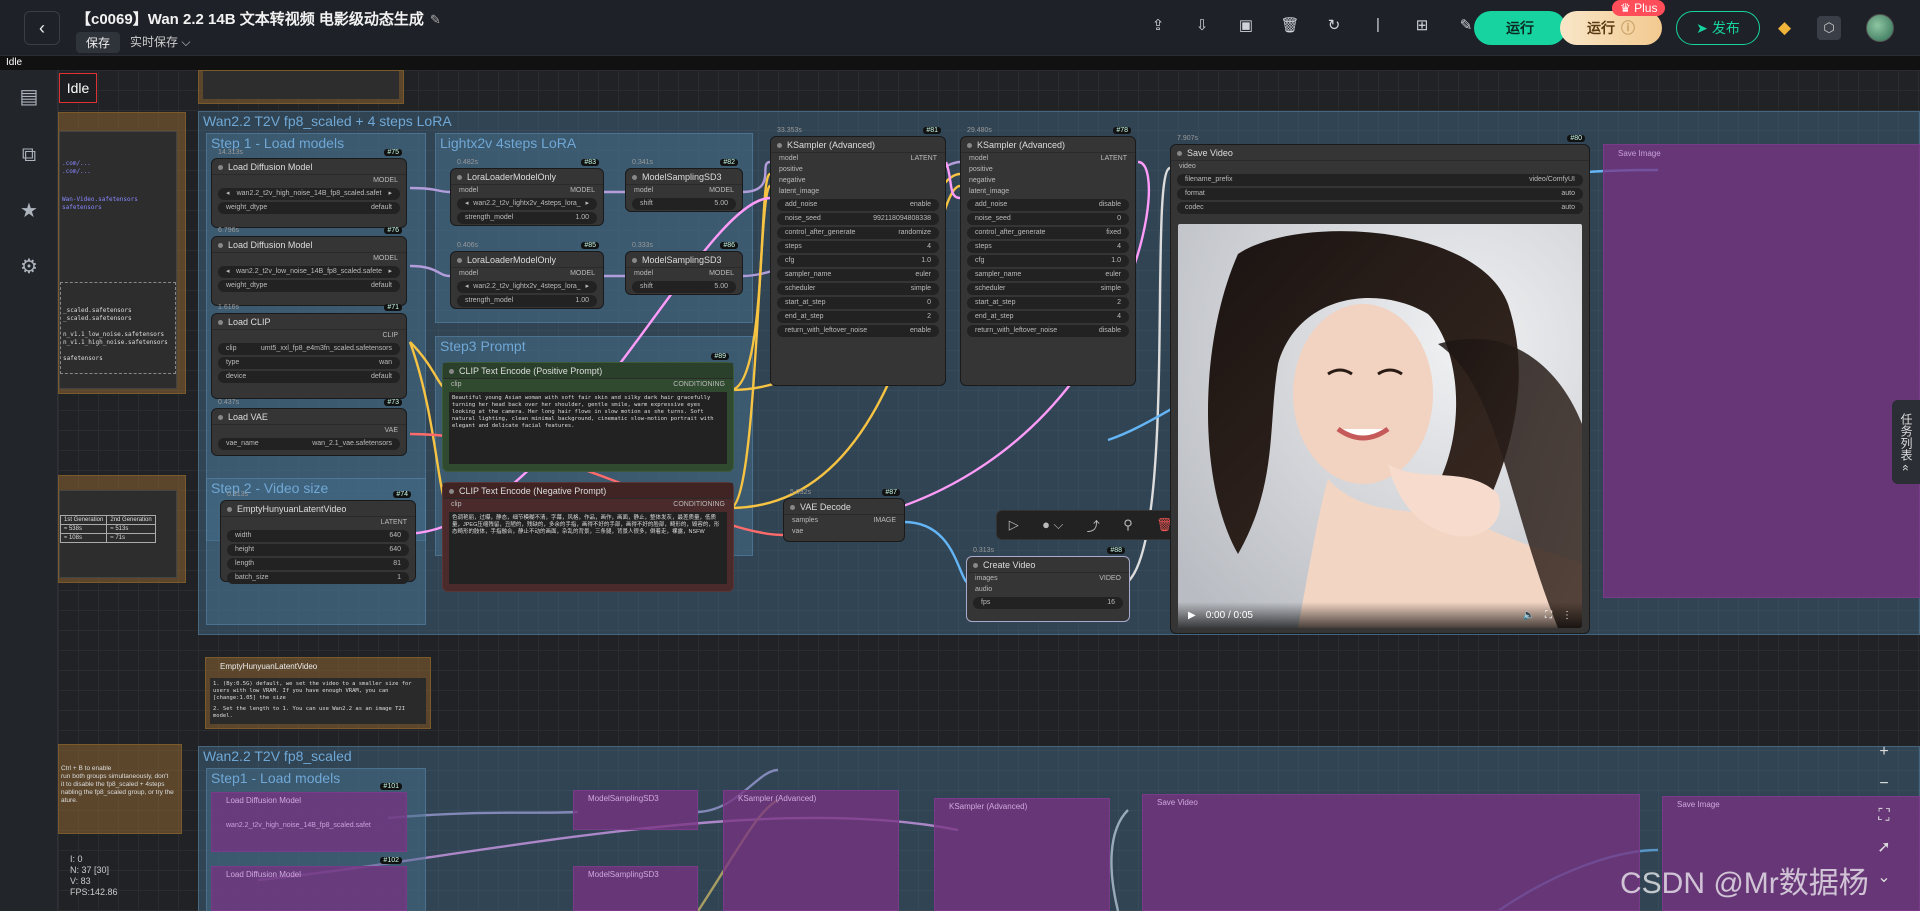 This screenshot has width=1920, height=911. I want to click on save-button: 保存, so click(98, 42).